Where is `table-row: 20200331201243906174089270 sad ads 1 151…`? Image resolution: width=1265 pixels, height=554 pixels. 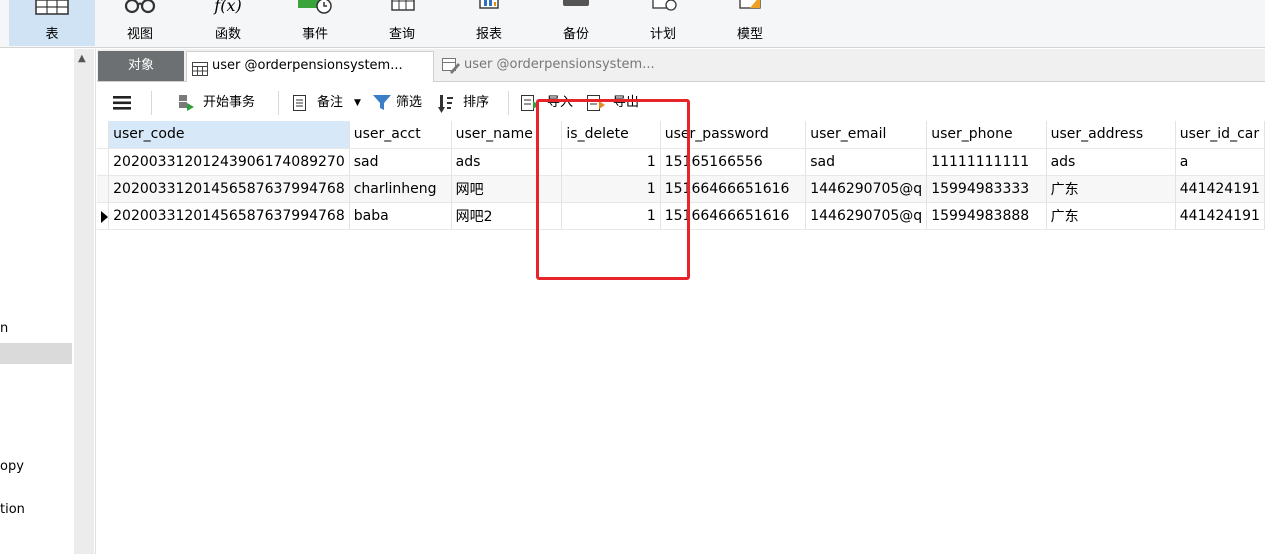 table-row: 20200331201243906174089270 sad ads 1 151… is located at coordinates (681, 162).